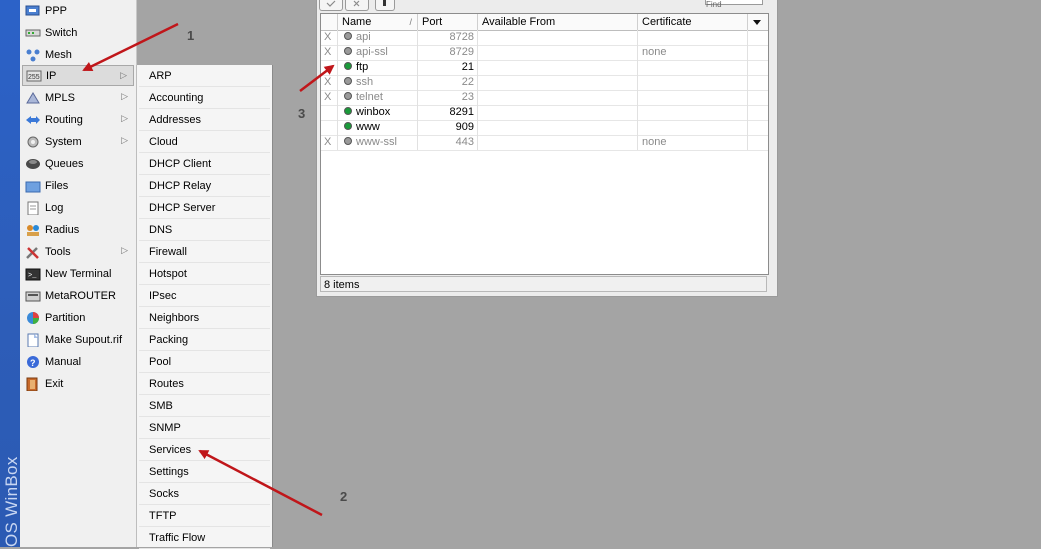  What do you see at coordinates (191, 35) in the screenshot?
I see `annotation-1: 1` at bounding box center [191, 35].